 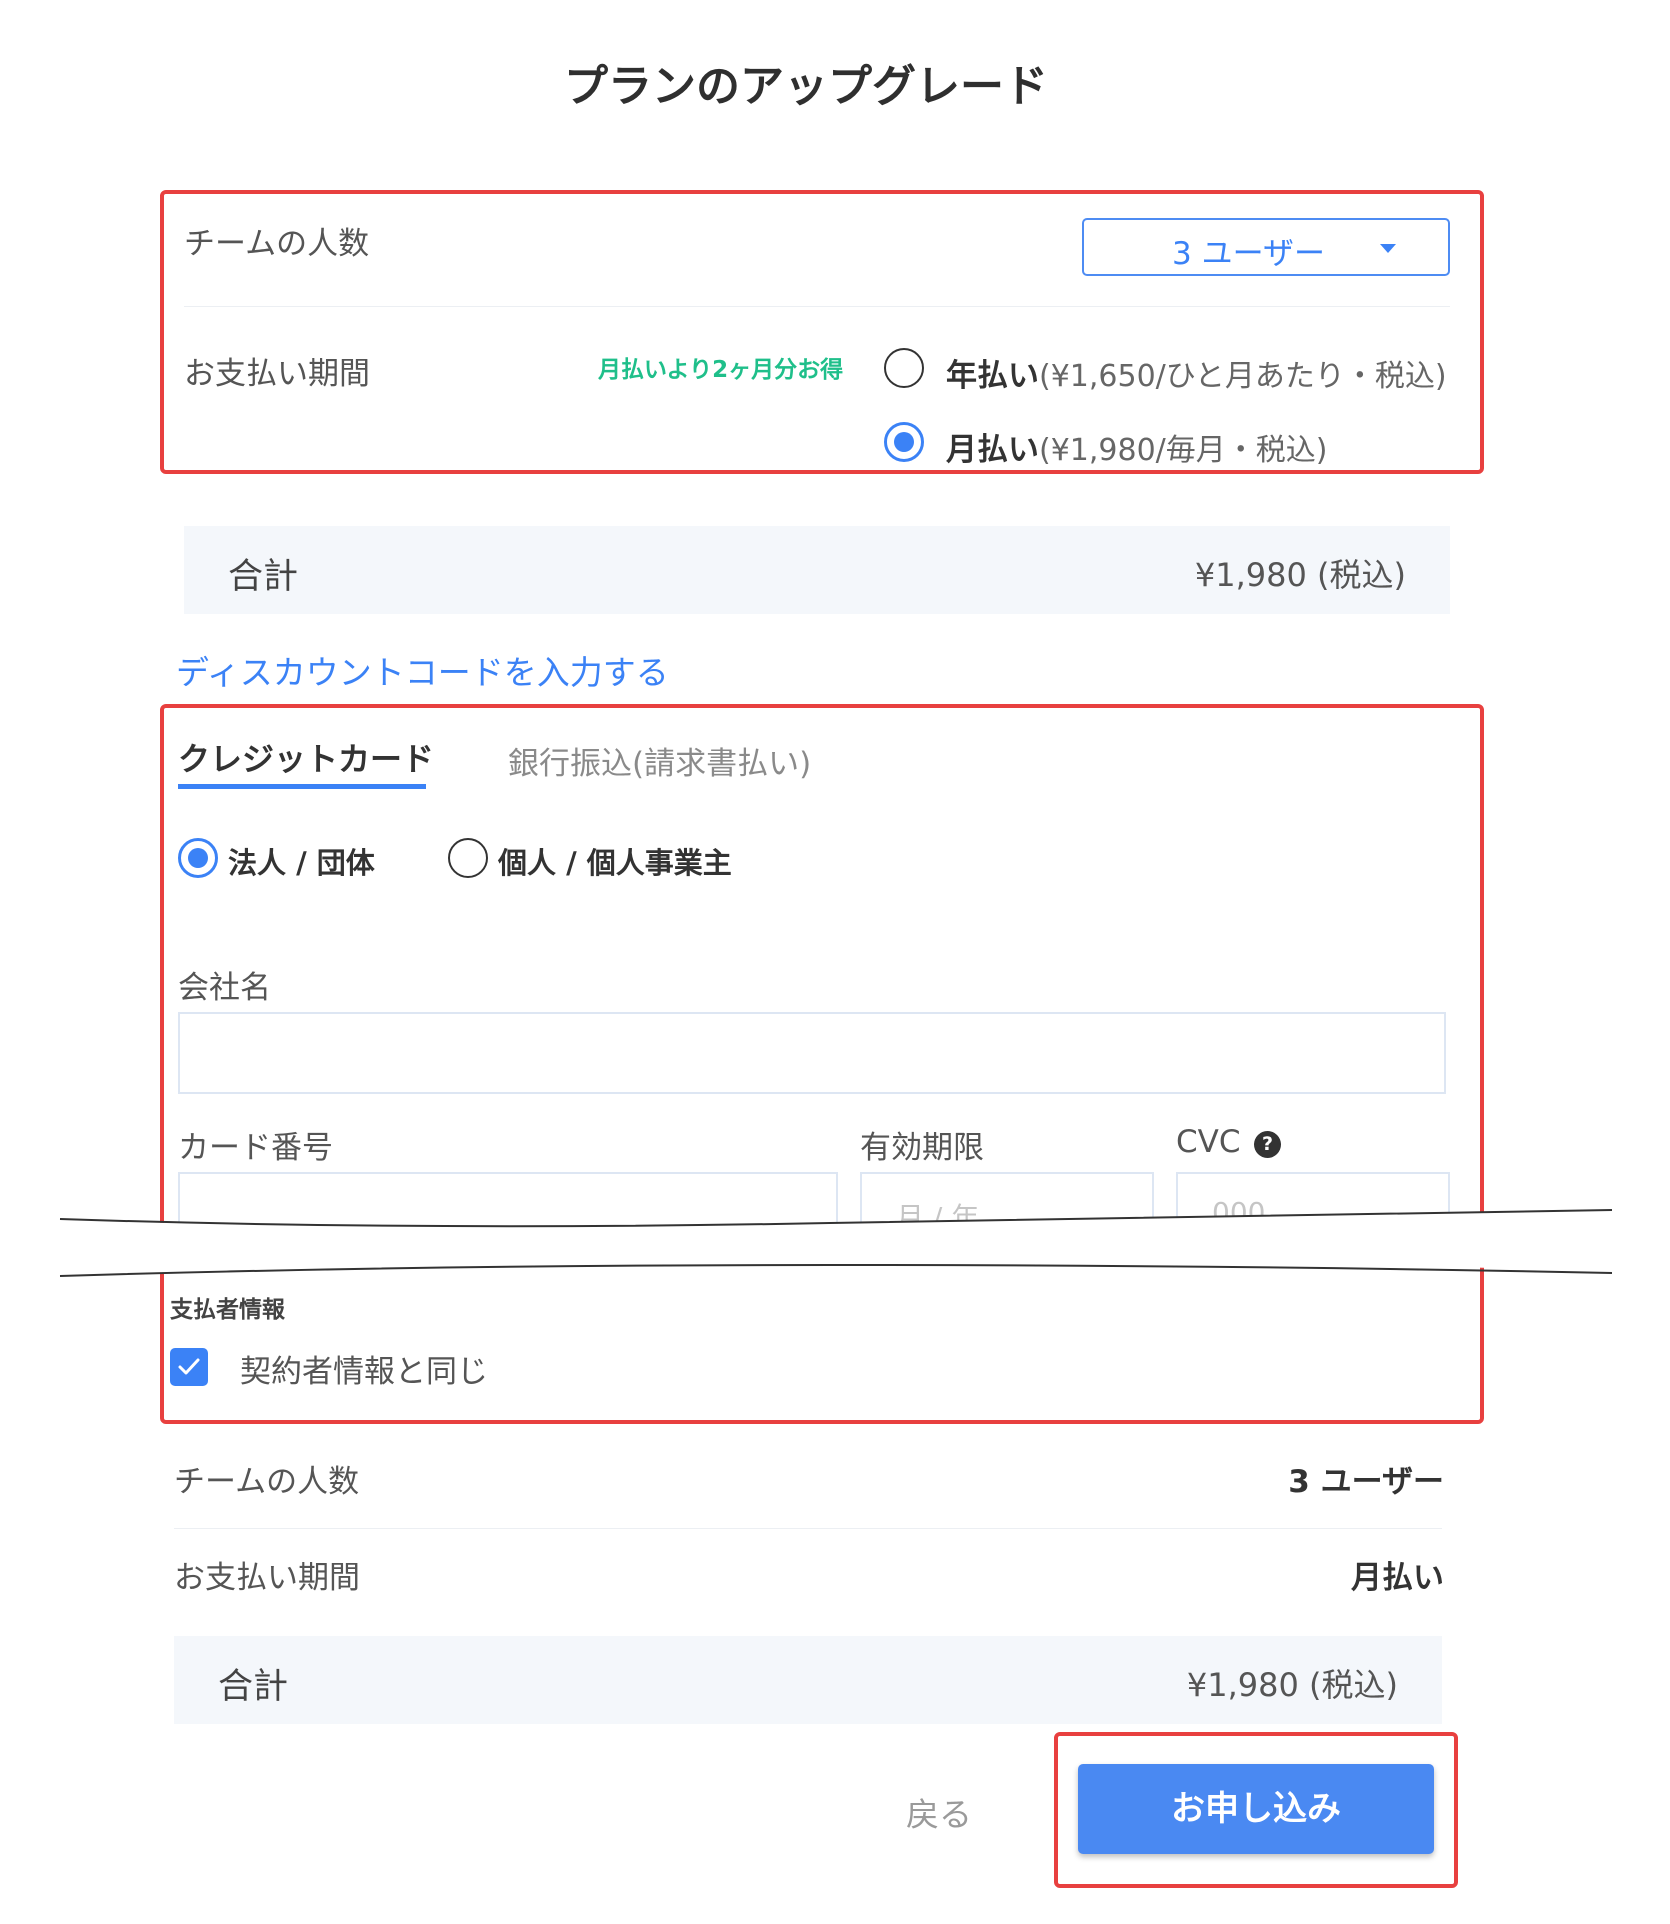 I want to click on total-bar: 合計 ¥1,980 (税込), so click(x=817, y=570).